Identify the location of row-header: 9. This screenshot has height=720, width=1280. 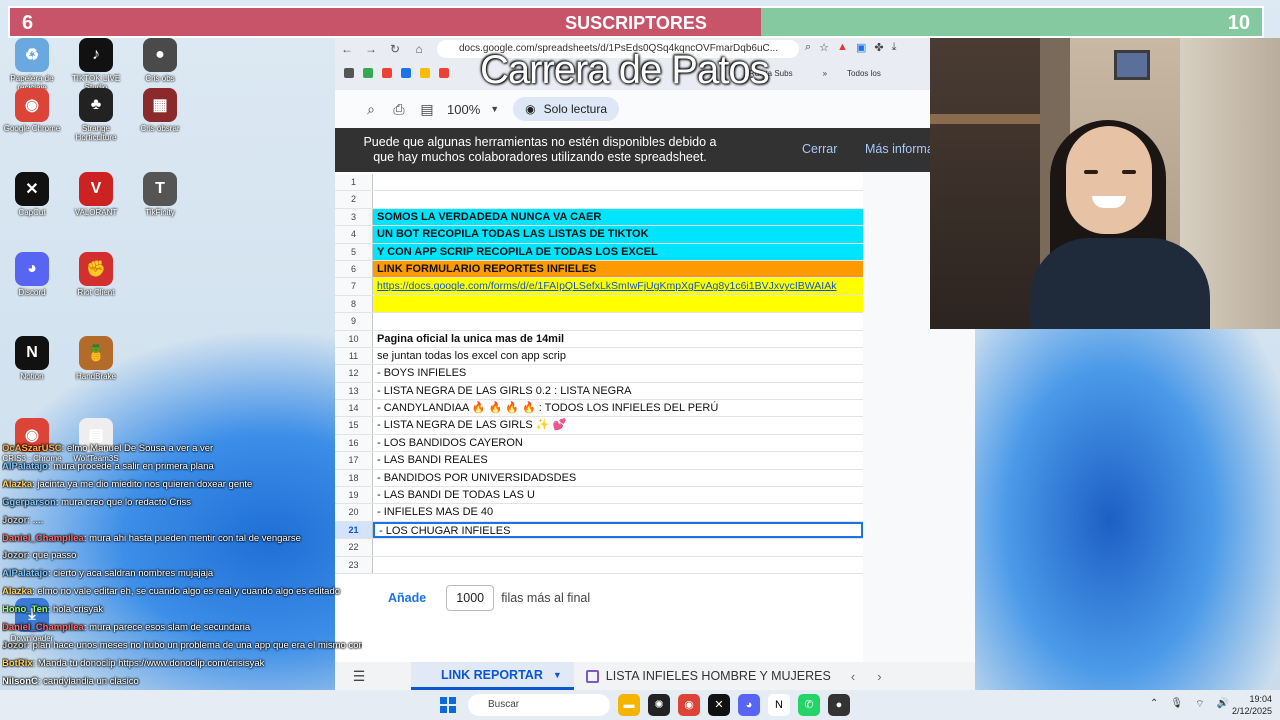
(354, 321).